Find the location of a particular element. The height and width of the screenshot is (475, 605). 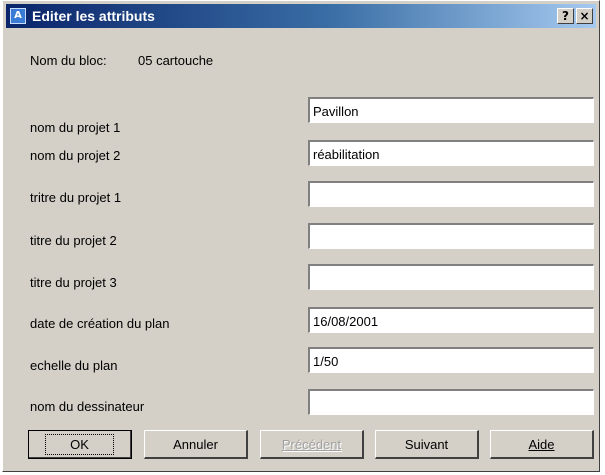

field-label-date-creation: date de création du plan is located at coordinates (100, 323).